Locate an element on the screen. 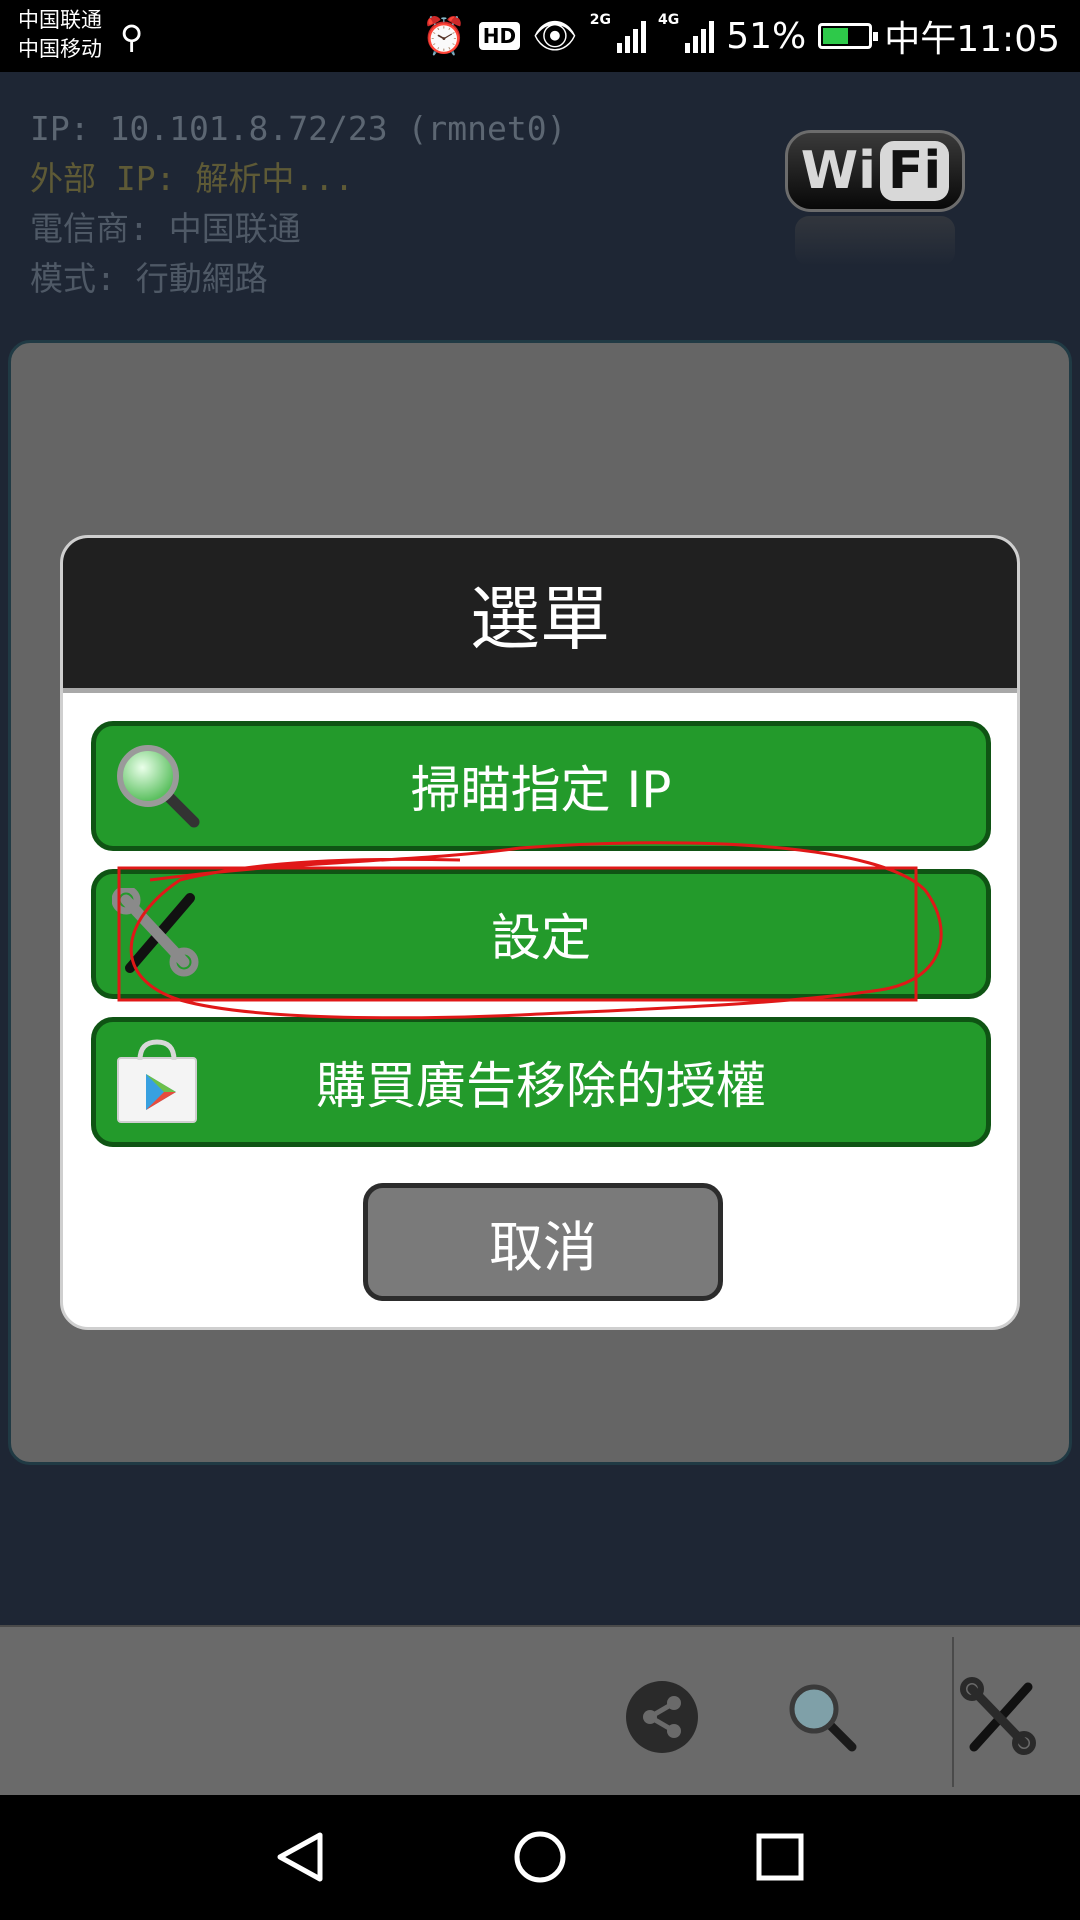 Image resolution: width=1080 pixels, height=1920 pixels. home-icon is located at coordinates (540, 1857).